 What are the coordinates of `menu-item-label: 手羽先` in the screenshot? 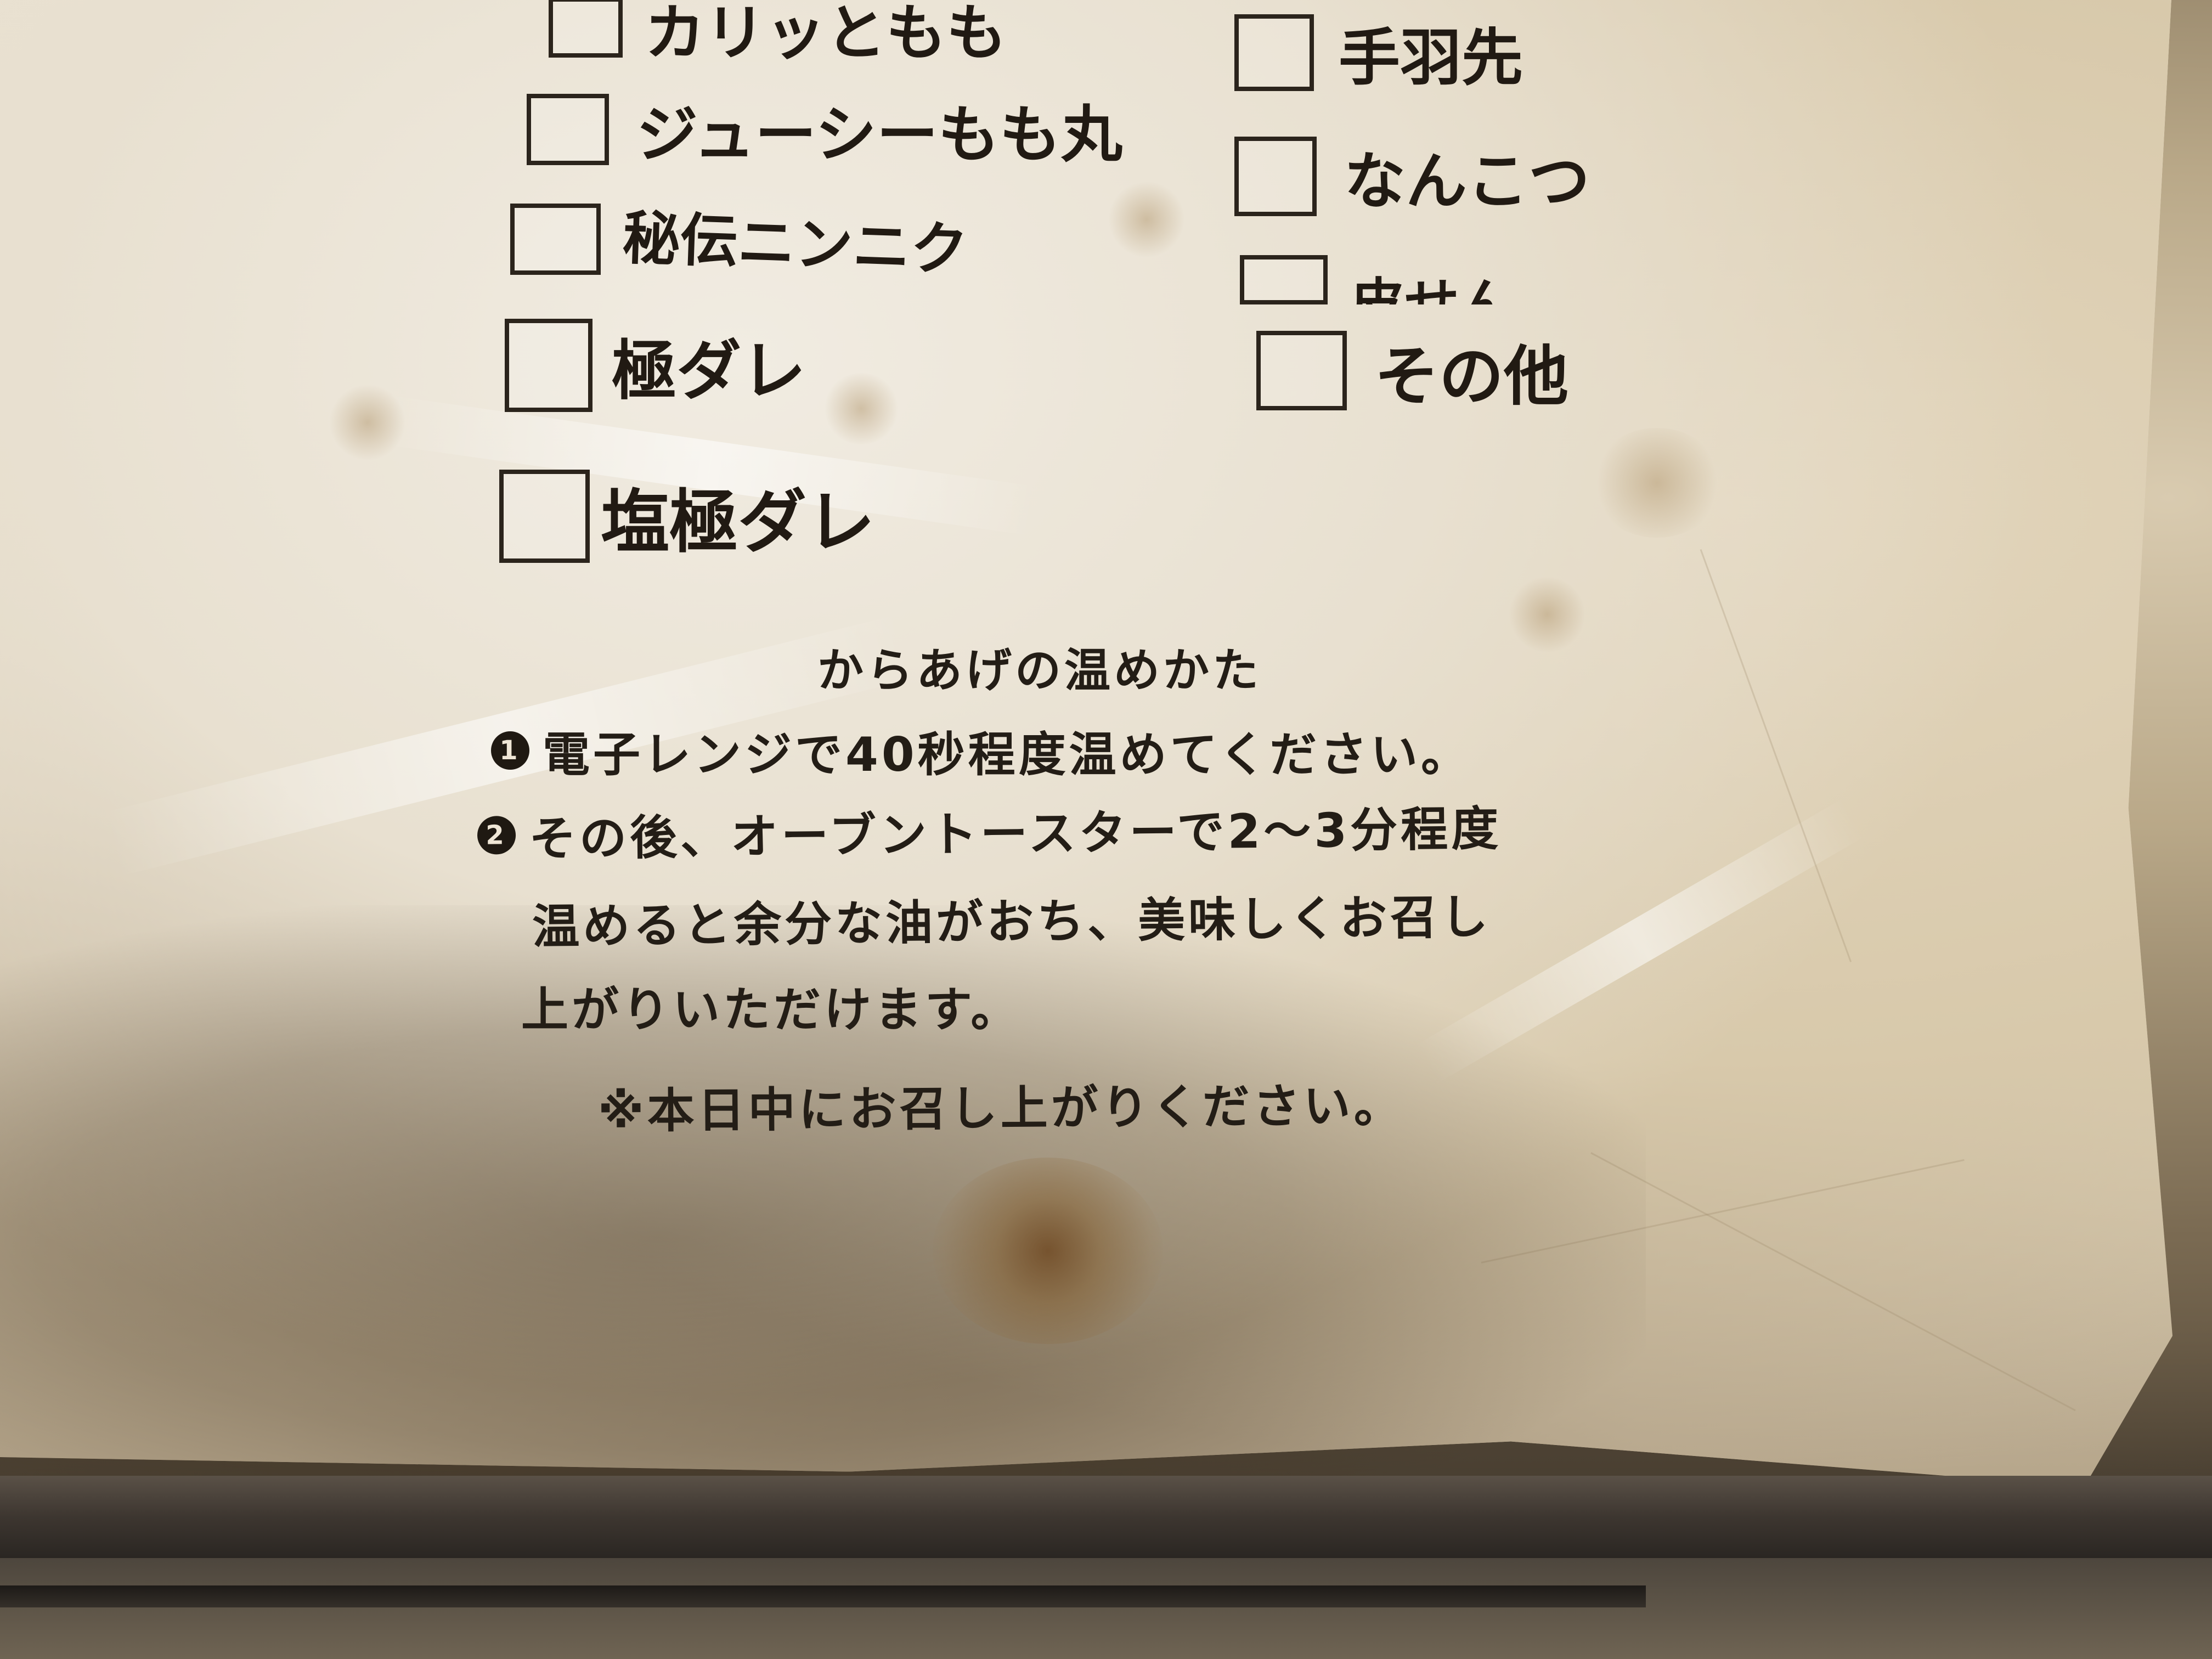 It's located at (1431, 58).